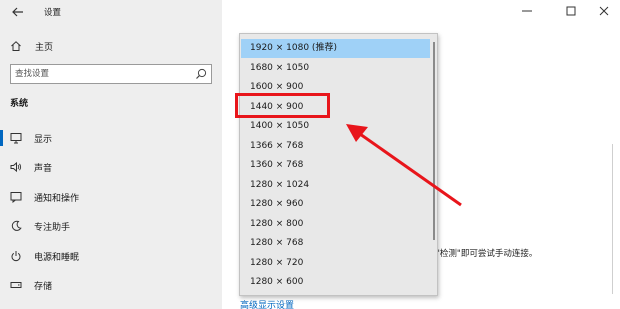 The width and height of the screenshot is (620, 309). Describe the element at coordinates (335, 146) in the screenshot. I see `resolution-option: 1366 × 768` at that location.